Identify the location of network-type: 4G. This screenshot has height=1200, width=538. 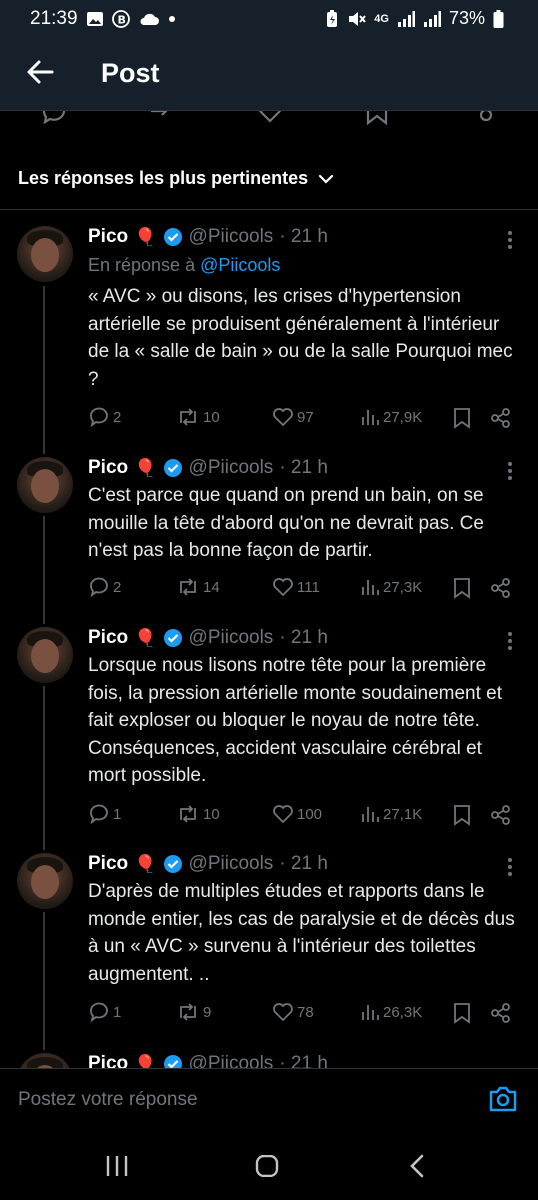
(381, 18).